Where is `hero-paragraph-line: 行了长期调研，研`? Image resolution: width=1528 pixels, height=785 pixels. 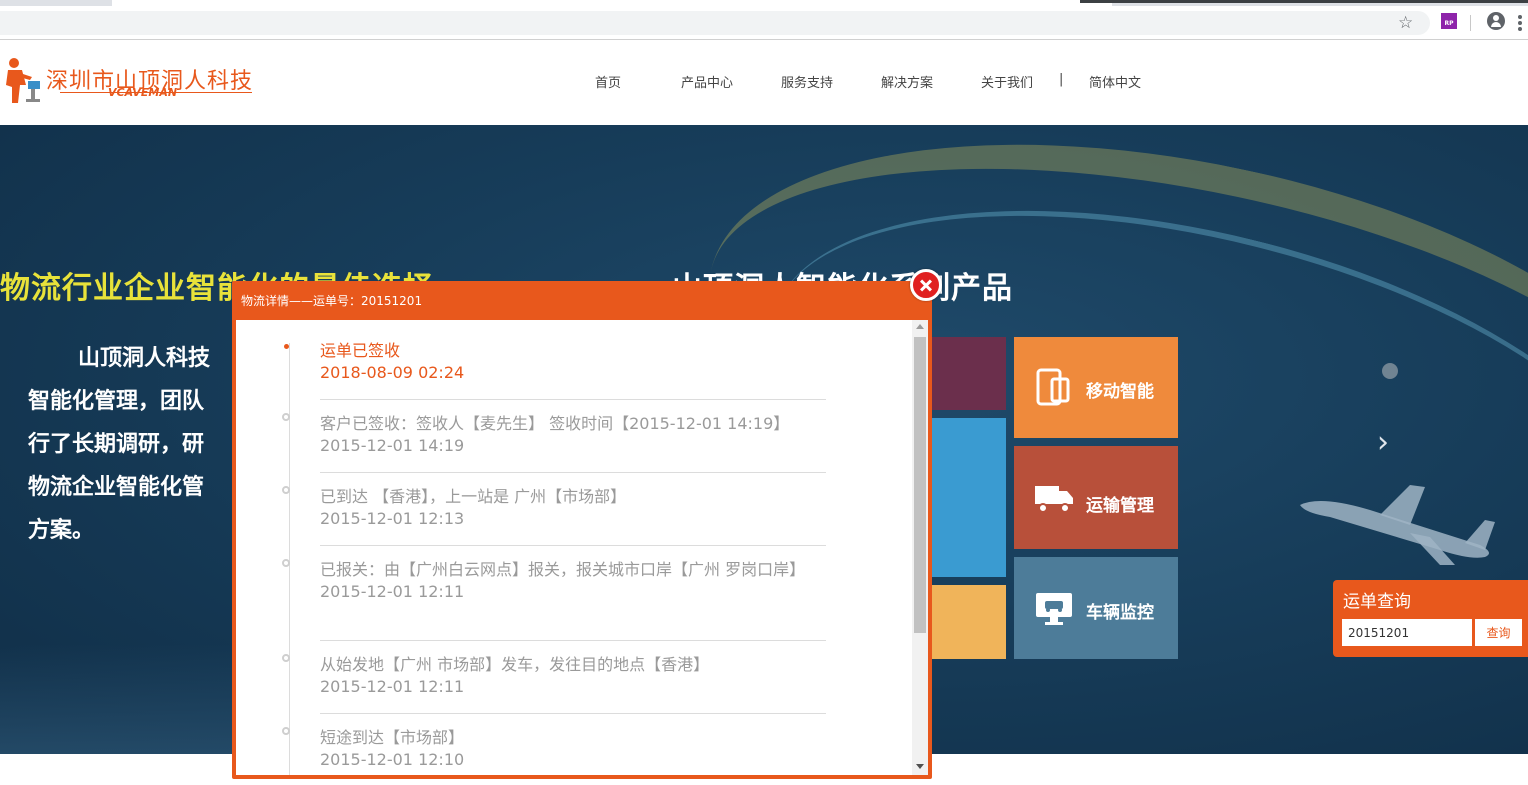 hero-paragraph-line: 行了长期调研，研 is located at coordinates (116, 444).